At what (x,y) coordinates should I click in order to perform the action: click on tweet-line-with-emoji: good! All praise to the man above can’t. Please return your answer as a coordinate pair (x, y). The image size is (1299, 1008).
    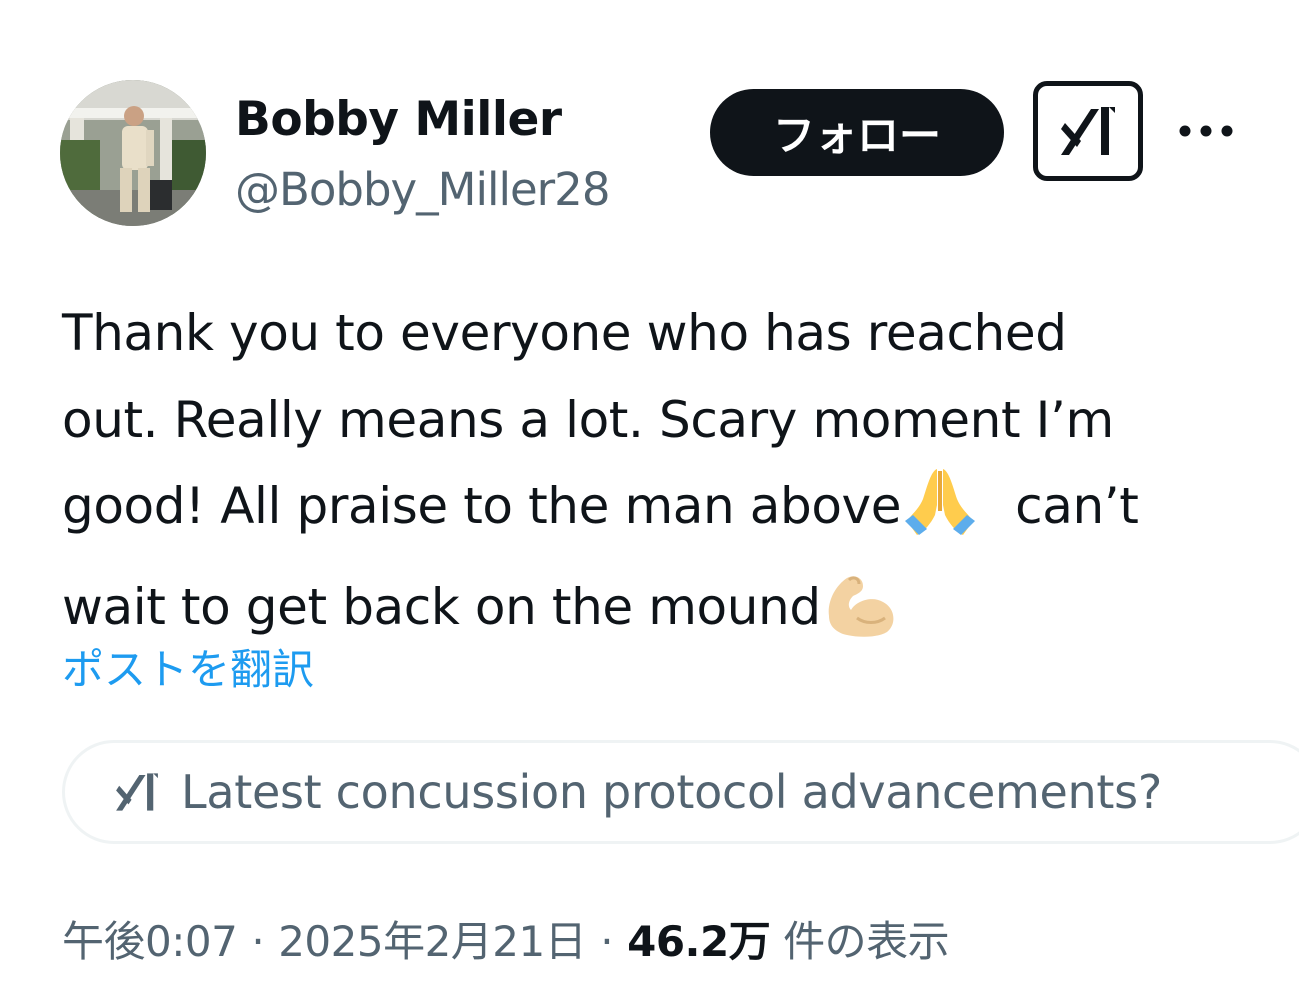
    Looking at the image, I should click on (662, 513).